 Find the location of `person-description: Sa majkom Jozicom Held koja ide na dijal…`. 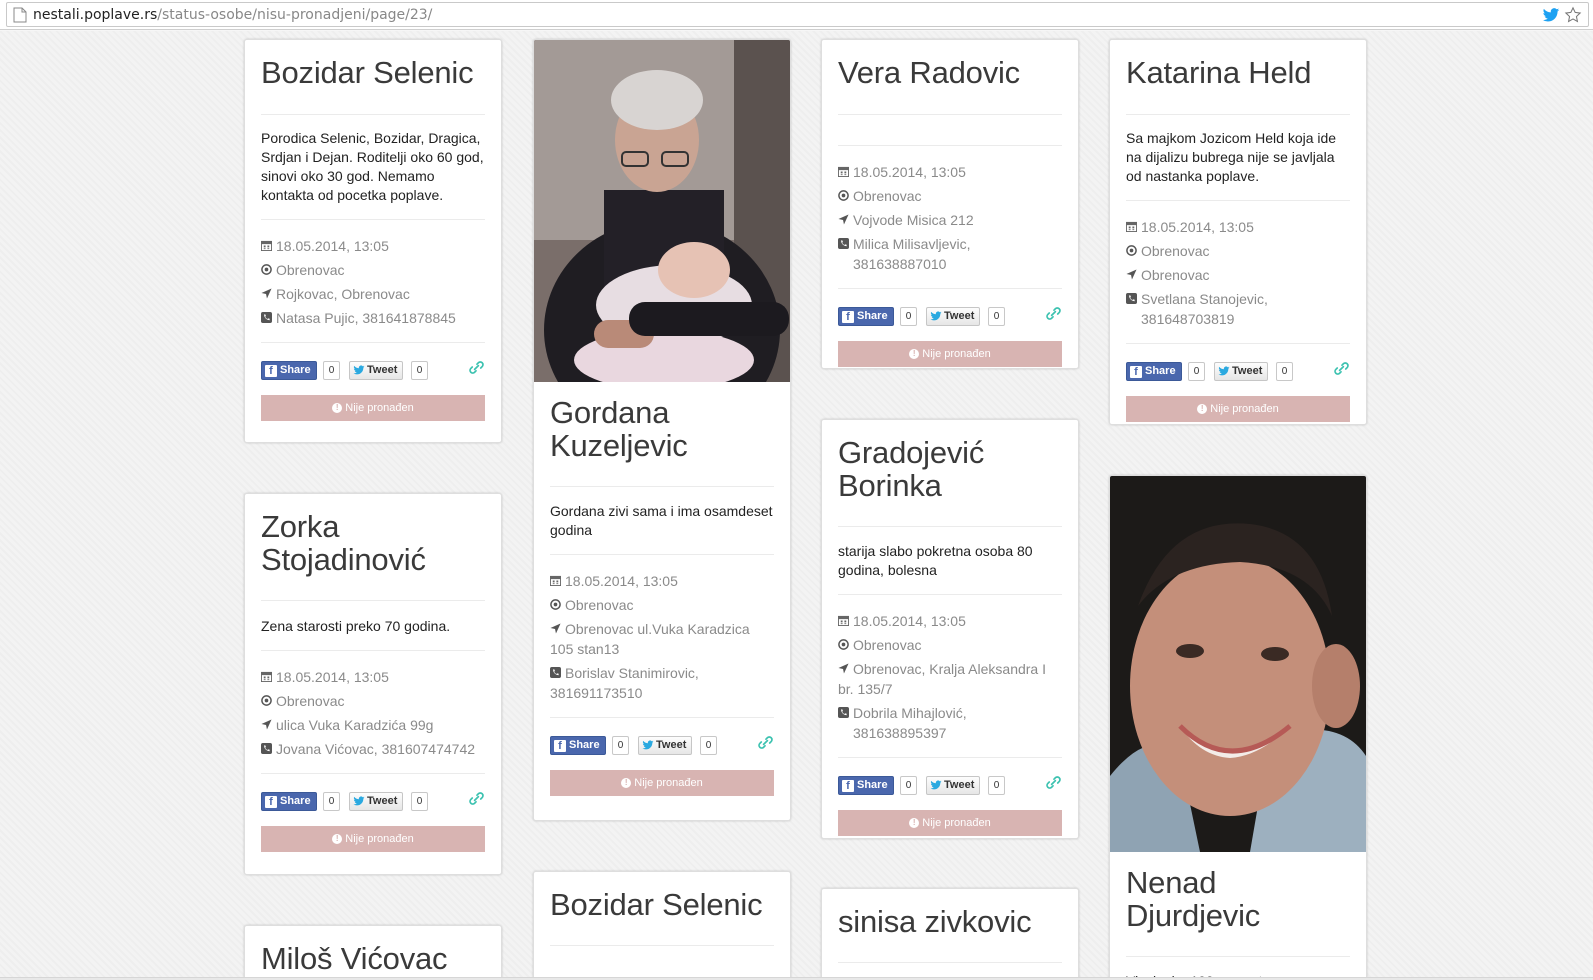

person-description: Sa majkom Jozicom Held koja ide na dijal… is located at coordinates (1238, 158).